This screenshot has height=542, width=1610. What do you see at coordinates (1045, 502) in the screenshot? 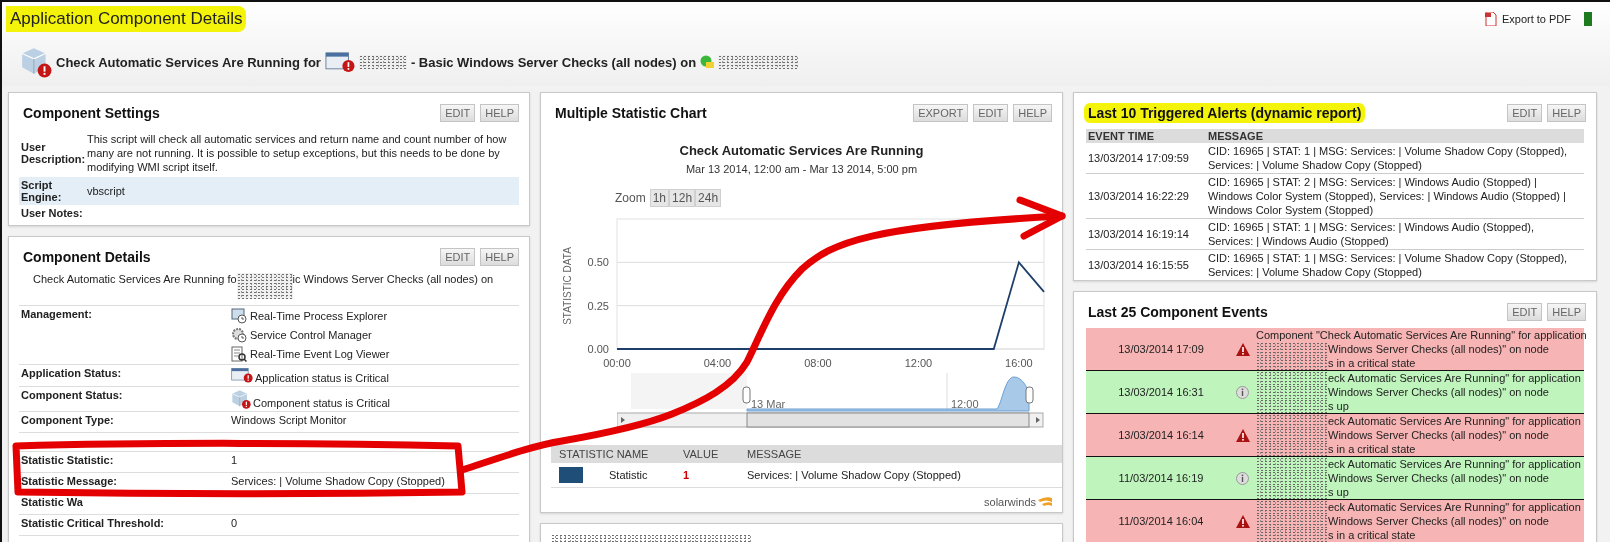
I see `brand-mark-icon` at bounding box center [1045, 502].